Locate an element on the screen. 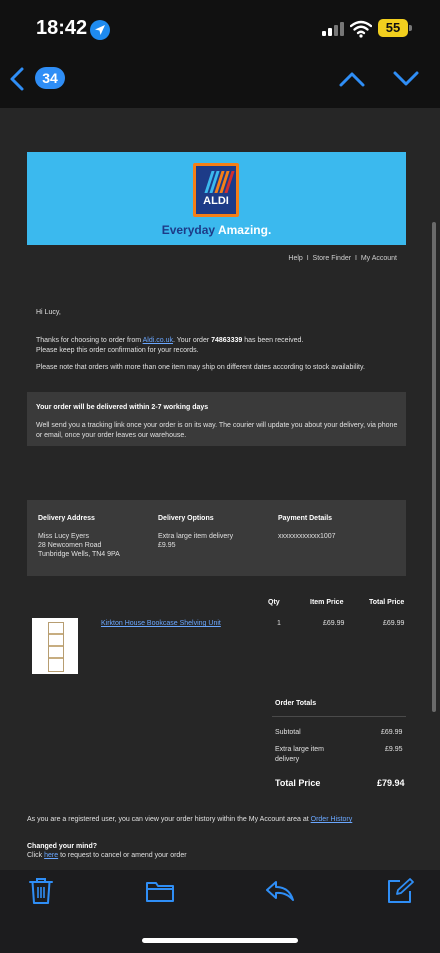 This screenshot has height=953, width=440. aldi-logo-text: ALDI is located at coordinates (216, 201).